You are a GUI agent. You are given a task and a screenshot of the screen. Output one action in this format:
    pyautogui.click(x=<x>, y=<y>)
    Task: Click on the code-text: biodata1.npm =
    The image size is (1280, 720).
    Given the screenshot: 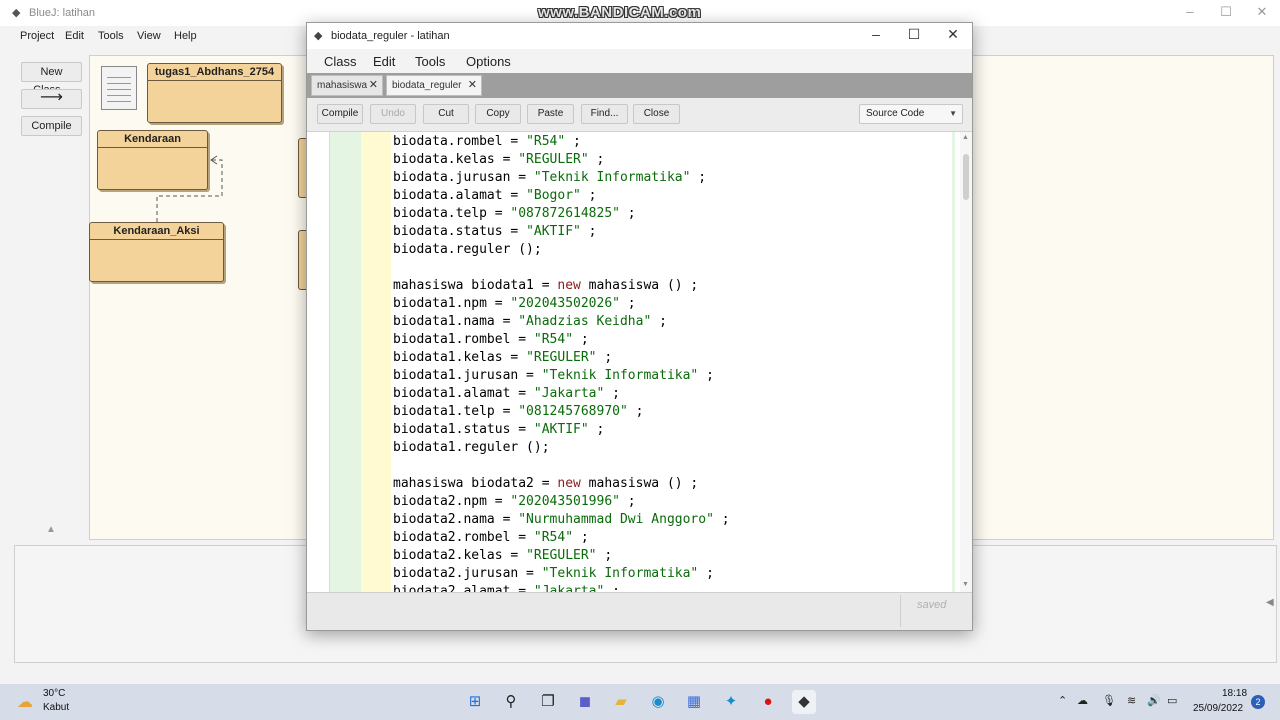 What is the action you would take?
    pyautogui.click(x=452, y=303)
    